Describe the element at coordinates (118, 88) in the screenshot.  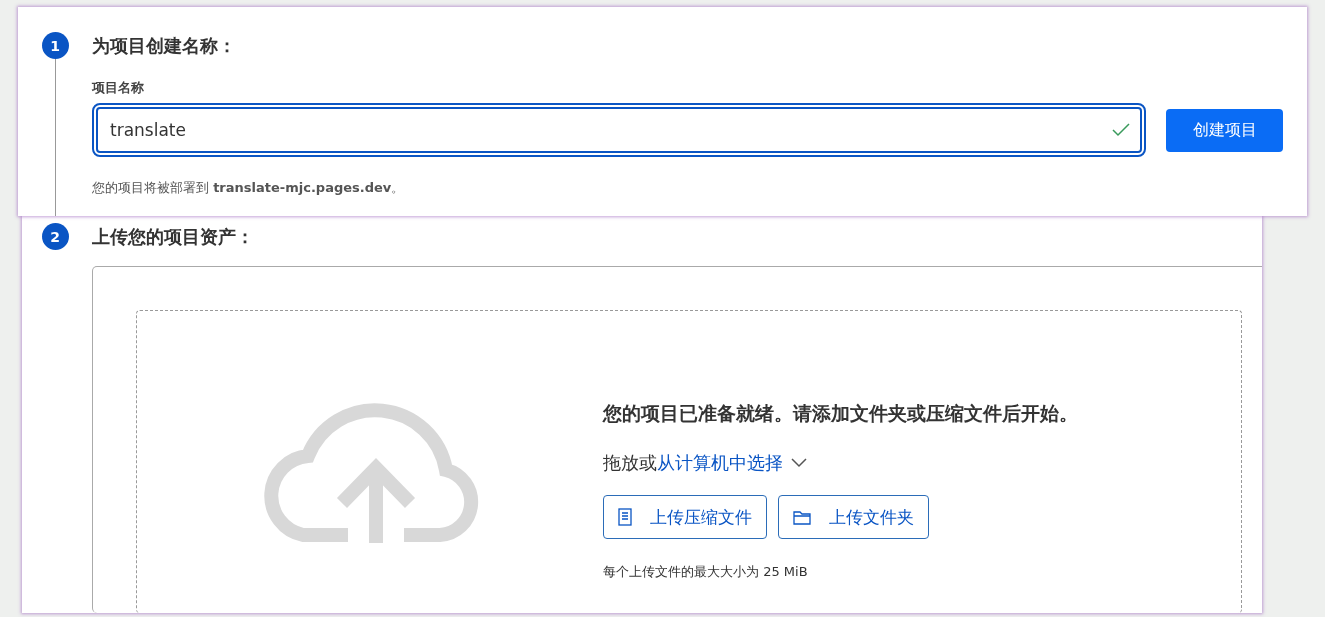
I see `field-label: 项目名称` at that location.